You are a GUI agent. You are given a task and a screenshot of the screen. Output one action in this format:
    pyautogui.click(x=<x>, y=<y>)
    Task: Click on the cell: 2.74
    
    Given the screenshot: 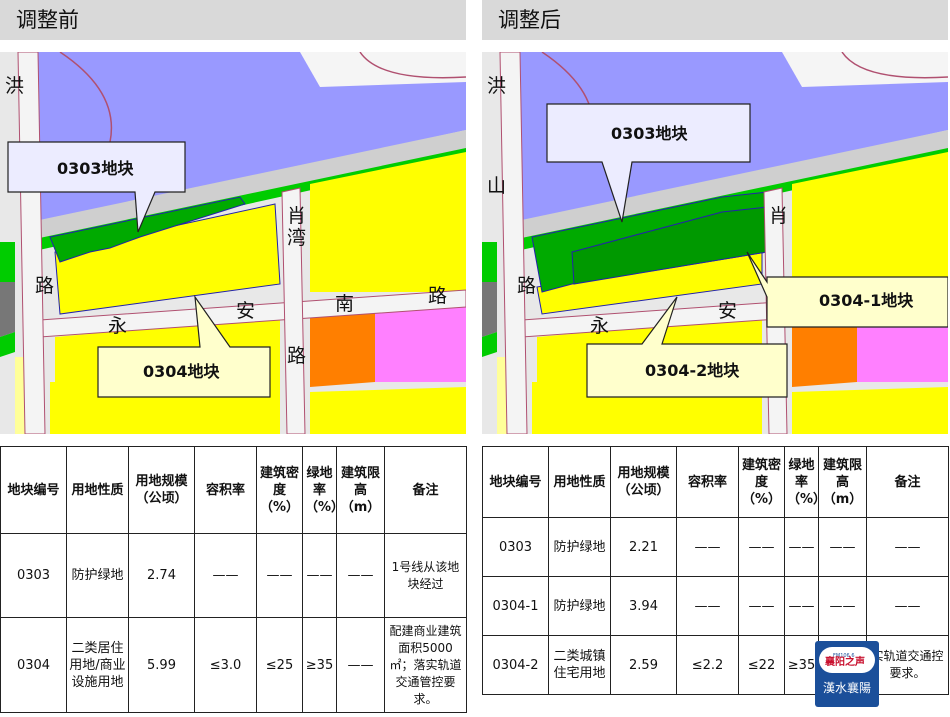 What is the action you would take?
    pyautogui.click(x=161, y=575)
    